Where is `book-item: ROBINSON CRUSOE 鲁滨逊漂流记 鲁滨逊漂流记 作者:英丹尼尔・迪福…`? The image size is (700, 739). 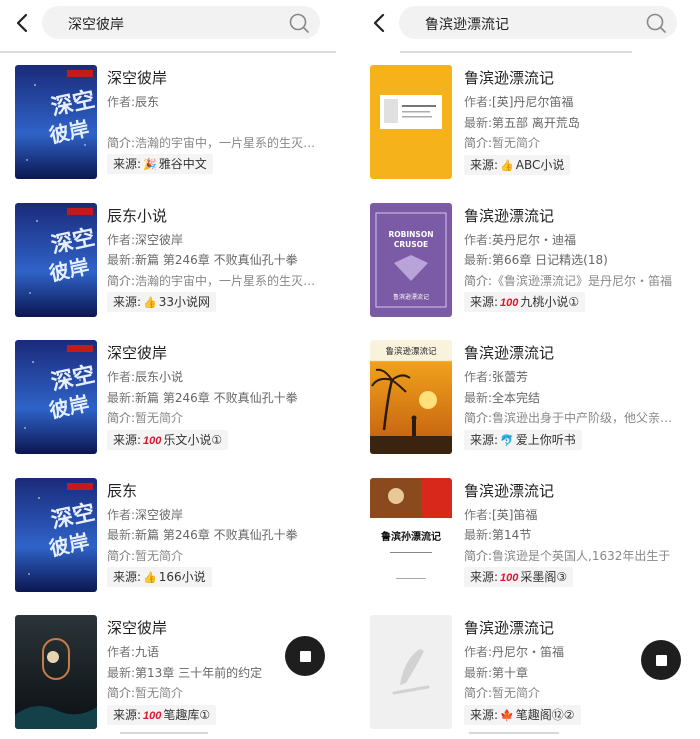
book-item: ROBINSON CRUSOE 鲁滨逊漂流记 鲁滨逊漂流记 作者:英丹尼尔・迪福… is located at coordinates (525, 267).